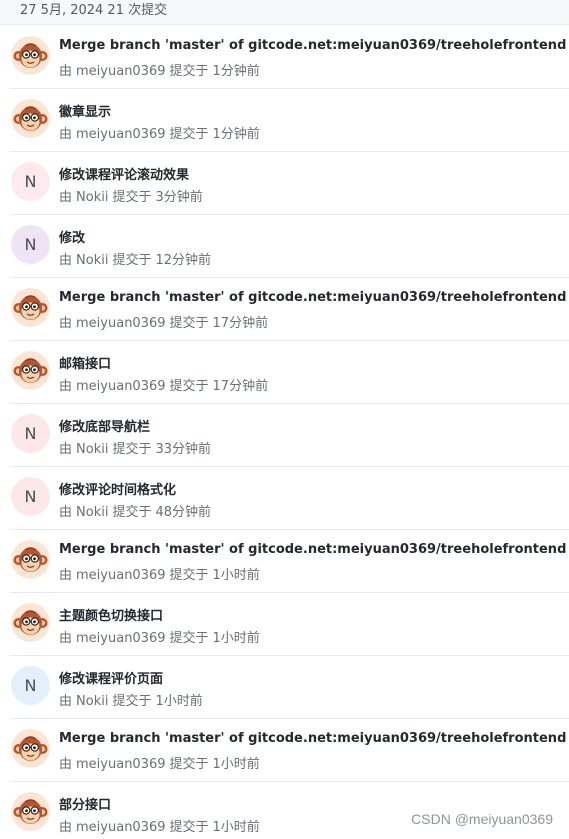 The width and height of the screenshot is (569, 839). I want to click on watermark: CSDN @meiyuan0369, so click(482, 819).